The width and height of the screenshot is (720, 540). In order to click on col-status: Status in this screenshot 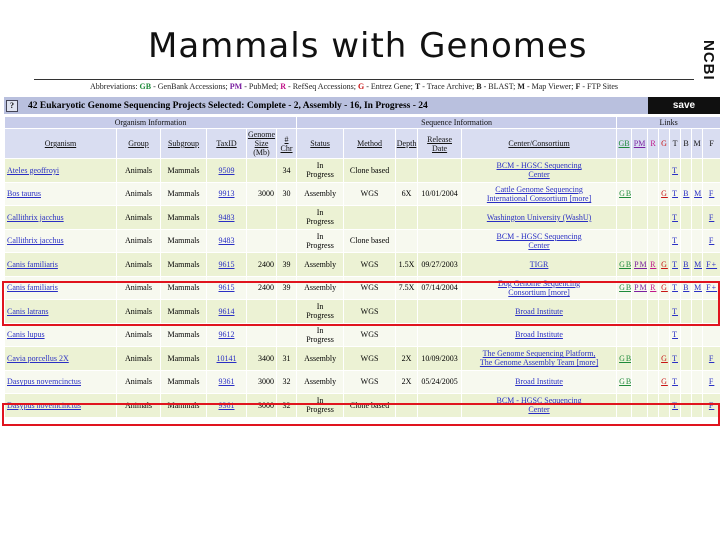, I will do `click(320, 143)`.